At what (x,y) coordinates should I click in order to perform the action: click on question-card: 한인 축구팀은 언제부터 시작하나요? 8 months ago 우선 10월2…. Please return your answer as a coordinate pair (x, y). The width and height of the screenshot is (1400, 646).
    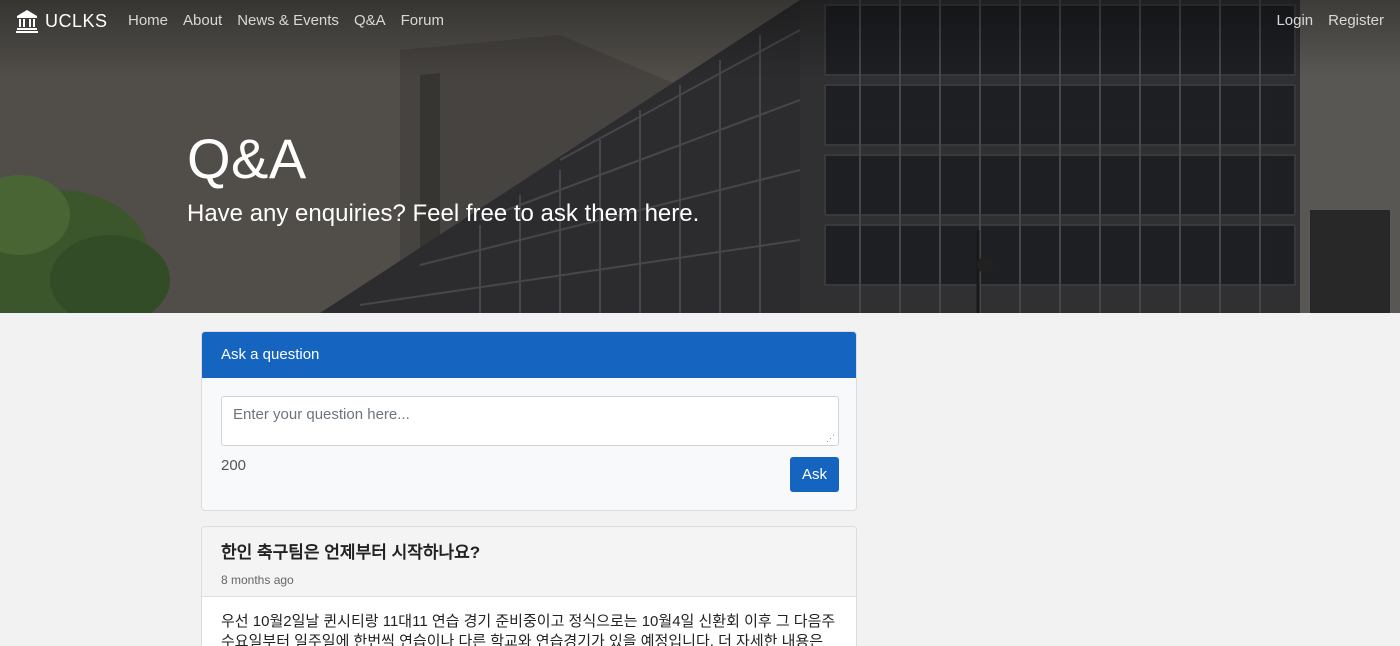
    Looking at the image, I should click on (529, 586).